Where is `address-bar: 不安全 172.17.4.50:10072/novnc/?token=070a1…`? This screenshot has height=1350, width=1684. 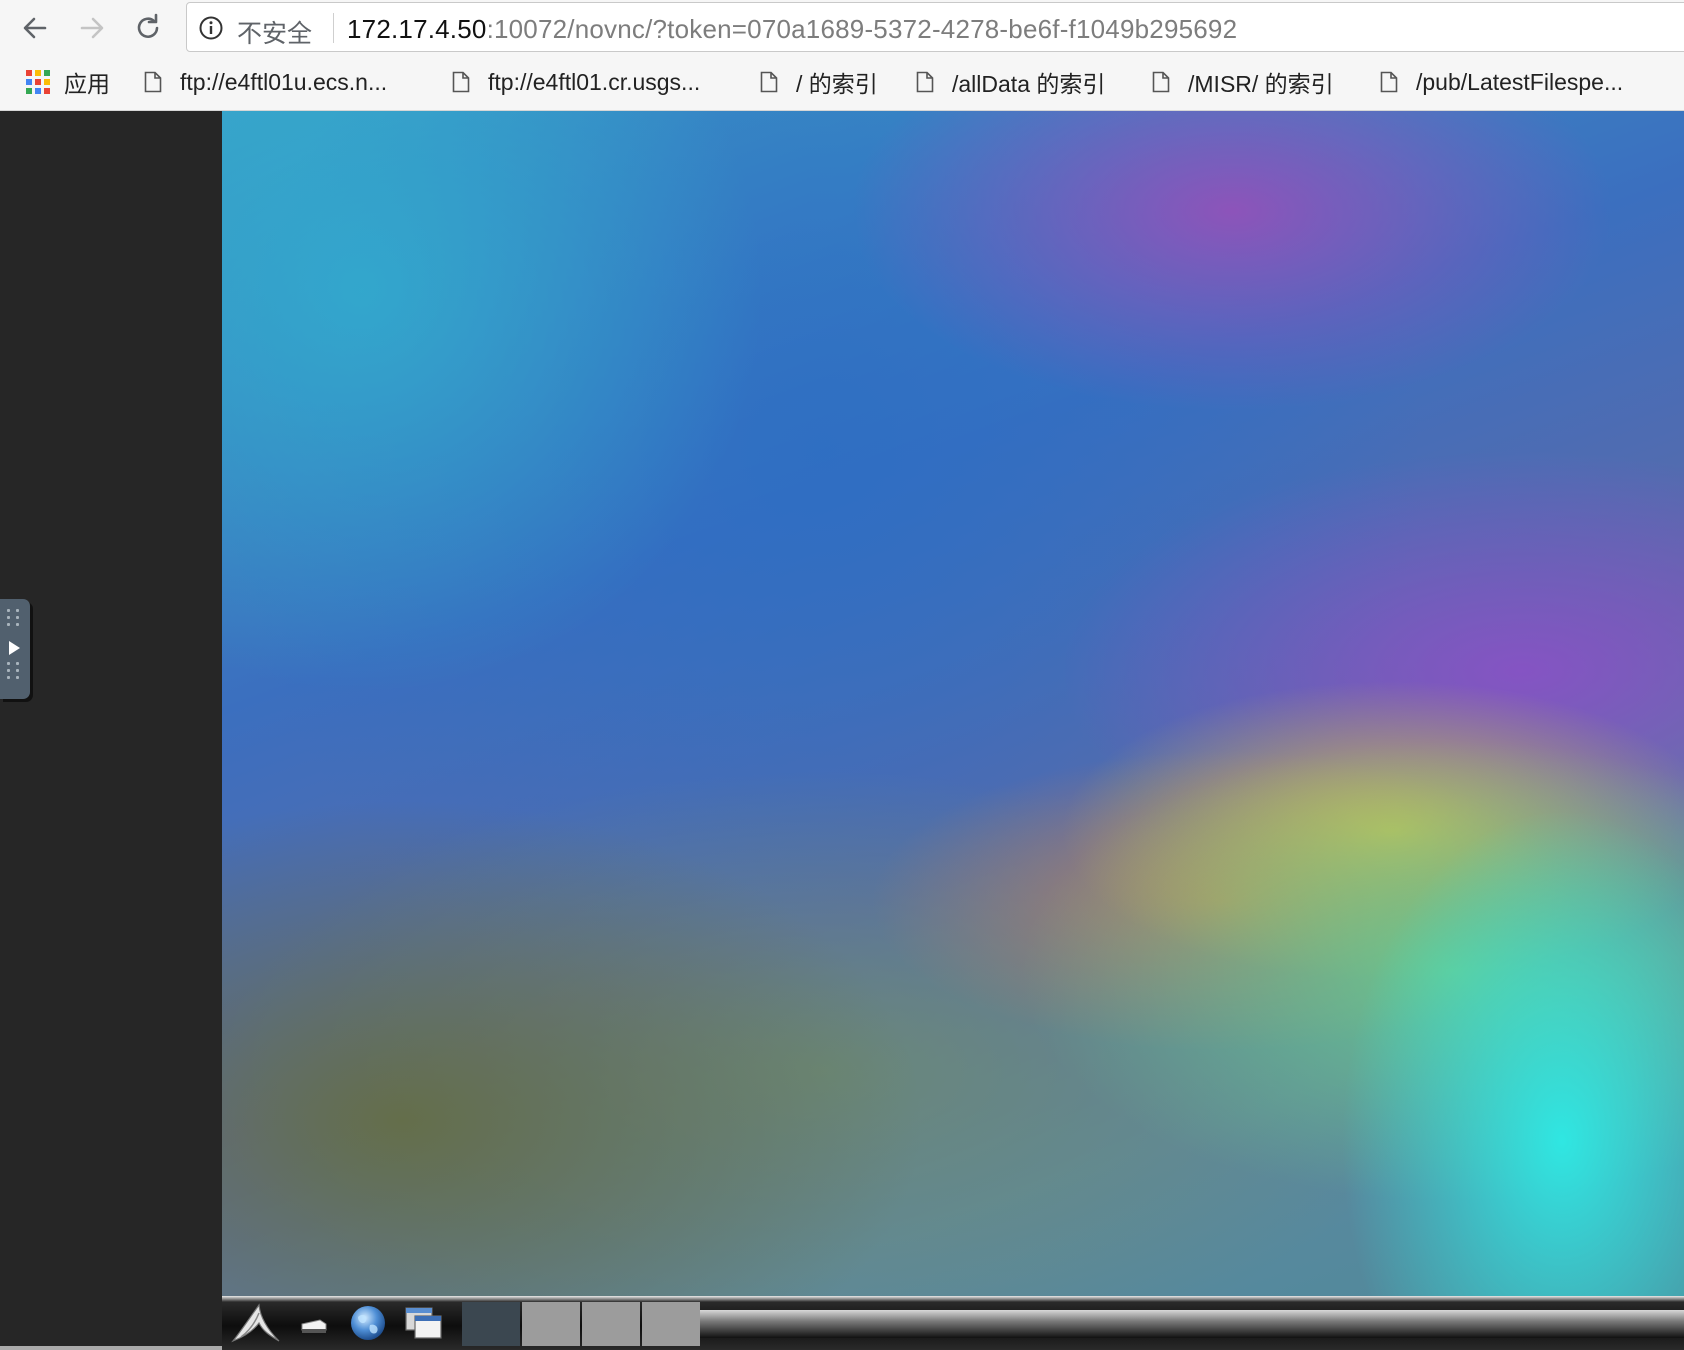 address-bar: 不安全 172.17.4.50:10072/novnc/?token=070a1… is located at coordinates (935, 27).